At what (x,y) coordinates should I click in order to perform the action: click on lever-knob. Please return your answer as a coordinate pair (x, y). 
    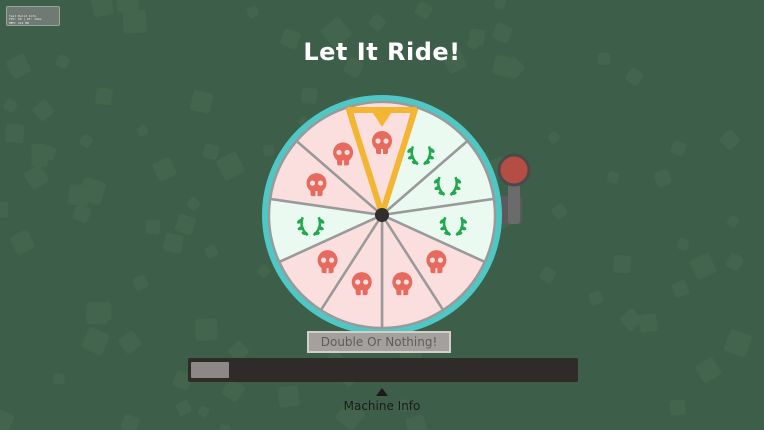
    Looking at the image, I should click on (514, 170).